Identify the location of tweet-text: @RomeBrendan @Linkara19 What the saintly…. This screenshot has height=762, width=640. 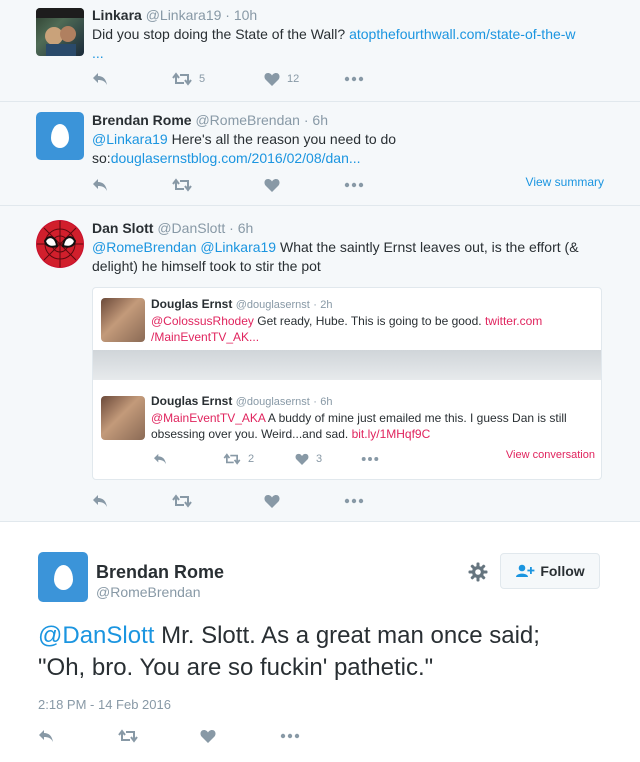
(352, 257).